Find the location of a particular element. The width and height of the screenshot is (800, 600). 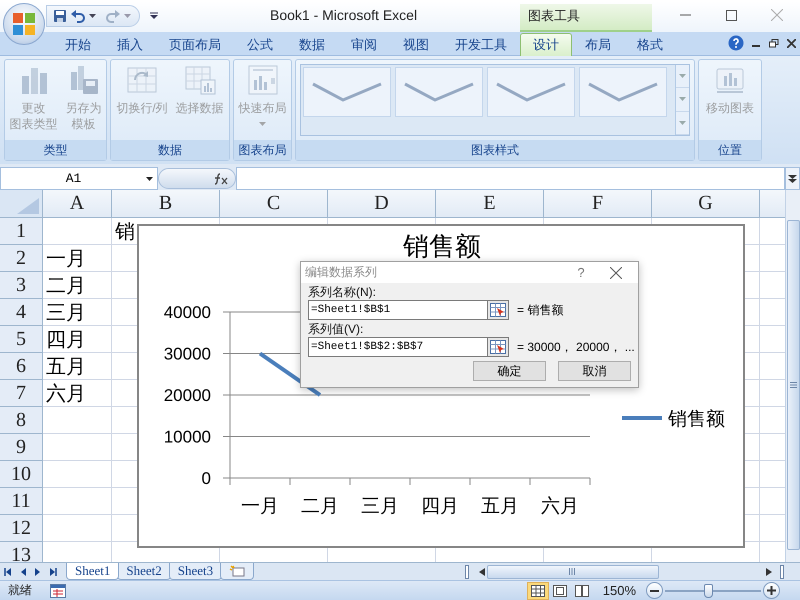

new-sheet-icon is located at coordinates (237, 571).